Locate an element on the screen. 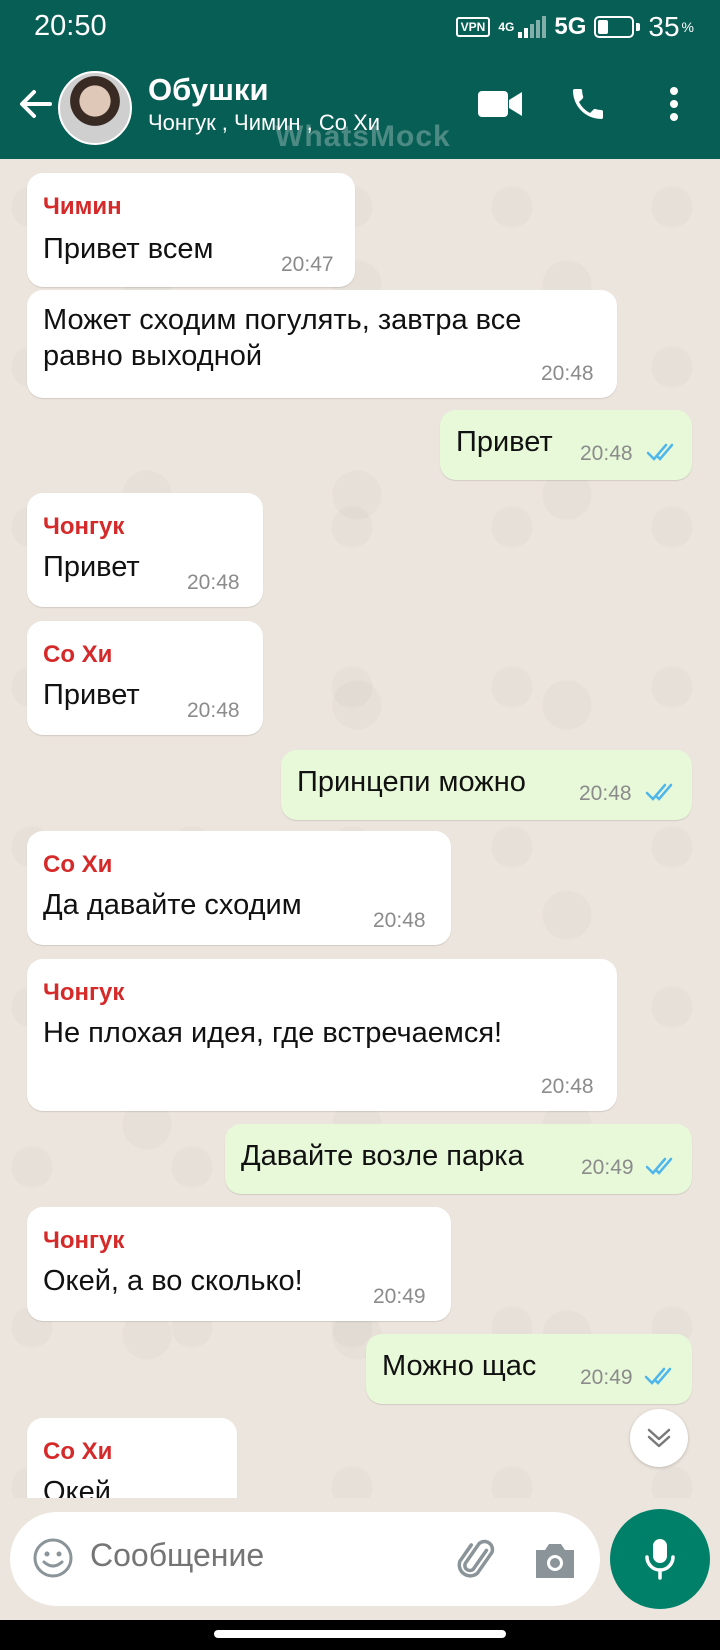 This screenshot has height=1650, width=720. message-bubble: Со Хи Привет 20:48 is located at coordinates (145, 678).